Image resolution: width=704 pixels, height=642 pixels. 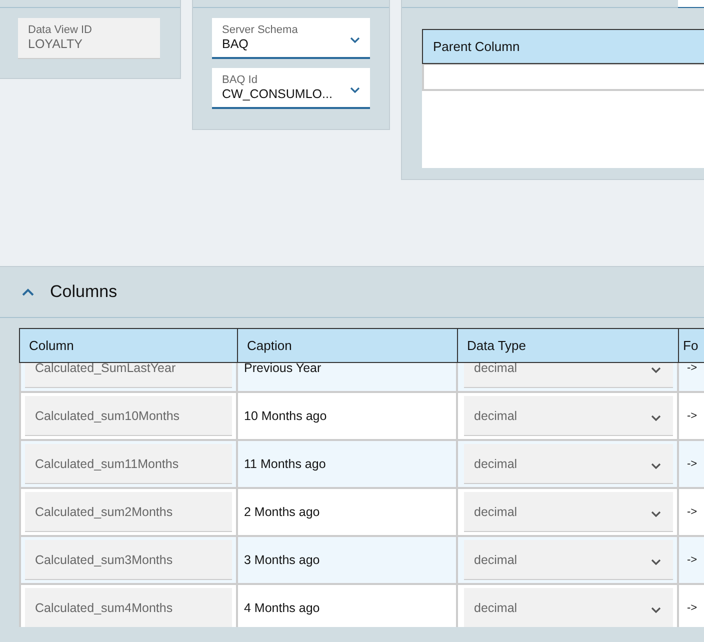 What do you see at coordinates (568, 345) in the screenshot?
I see `column-header: Data Type` at bounding box center [568, 345].